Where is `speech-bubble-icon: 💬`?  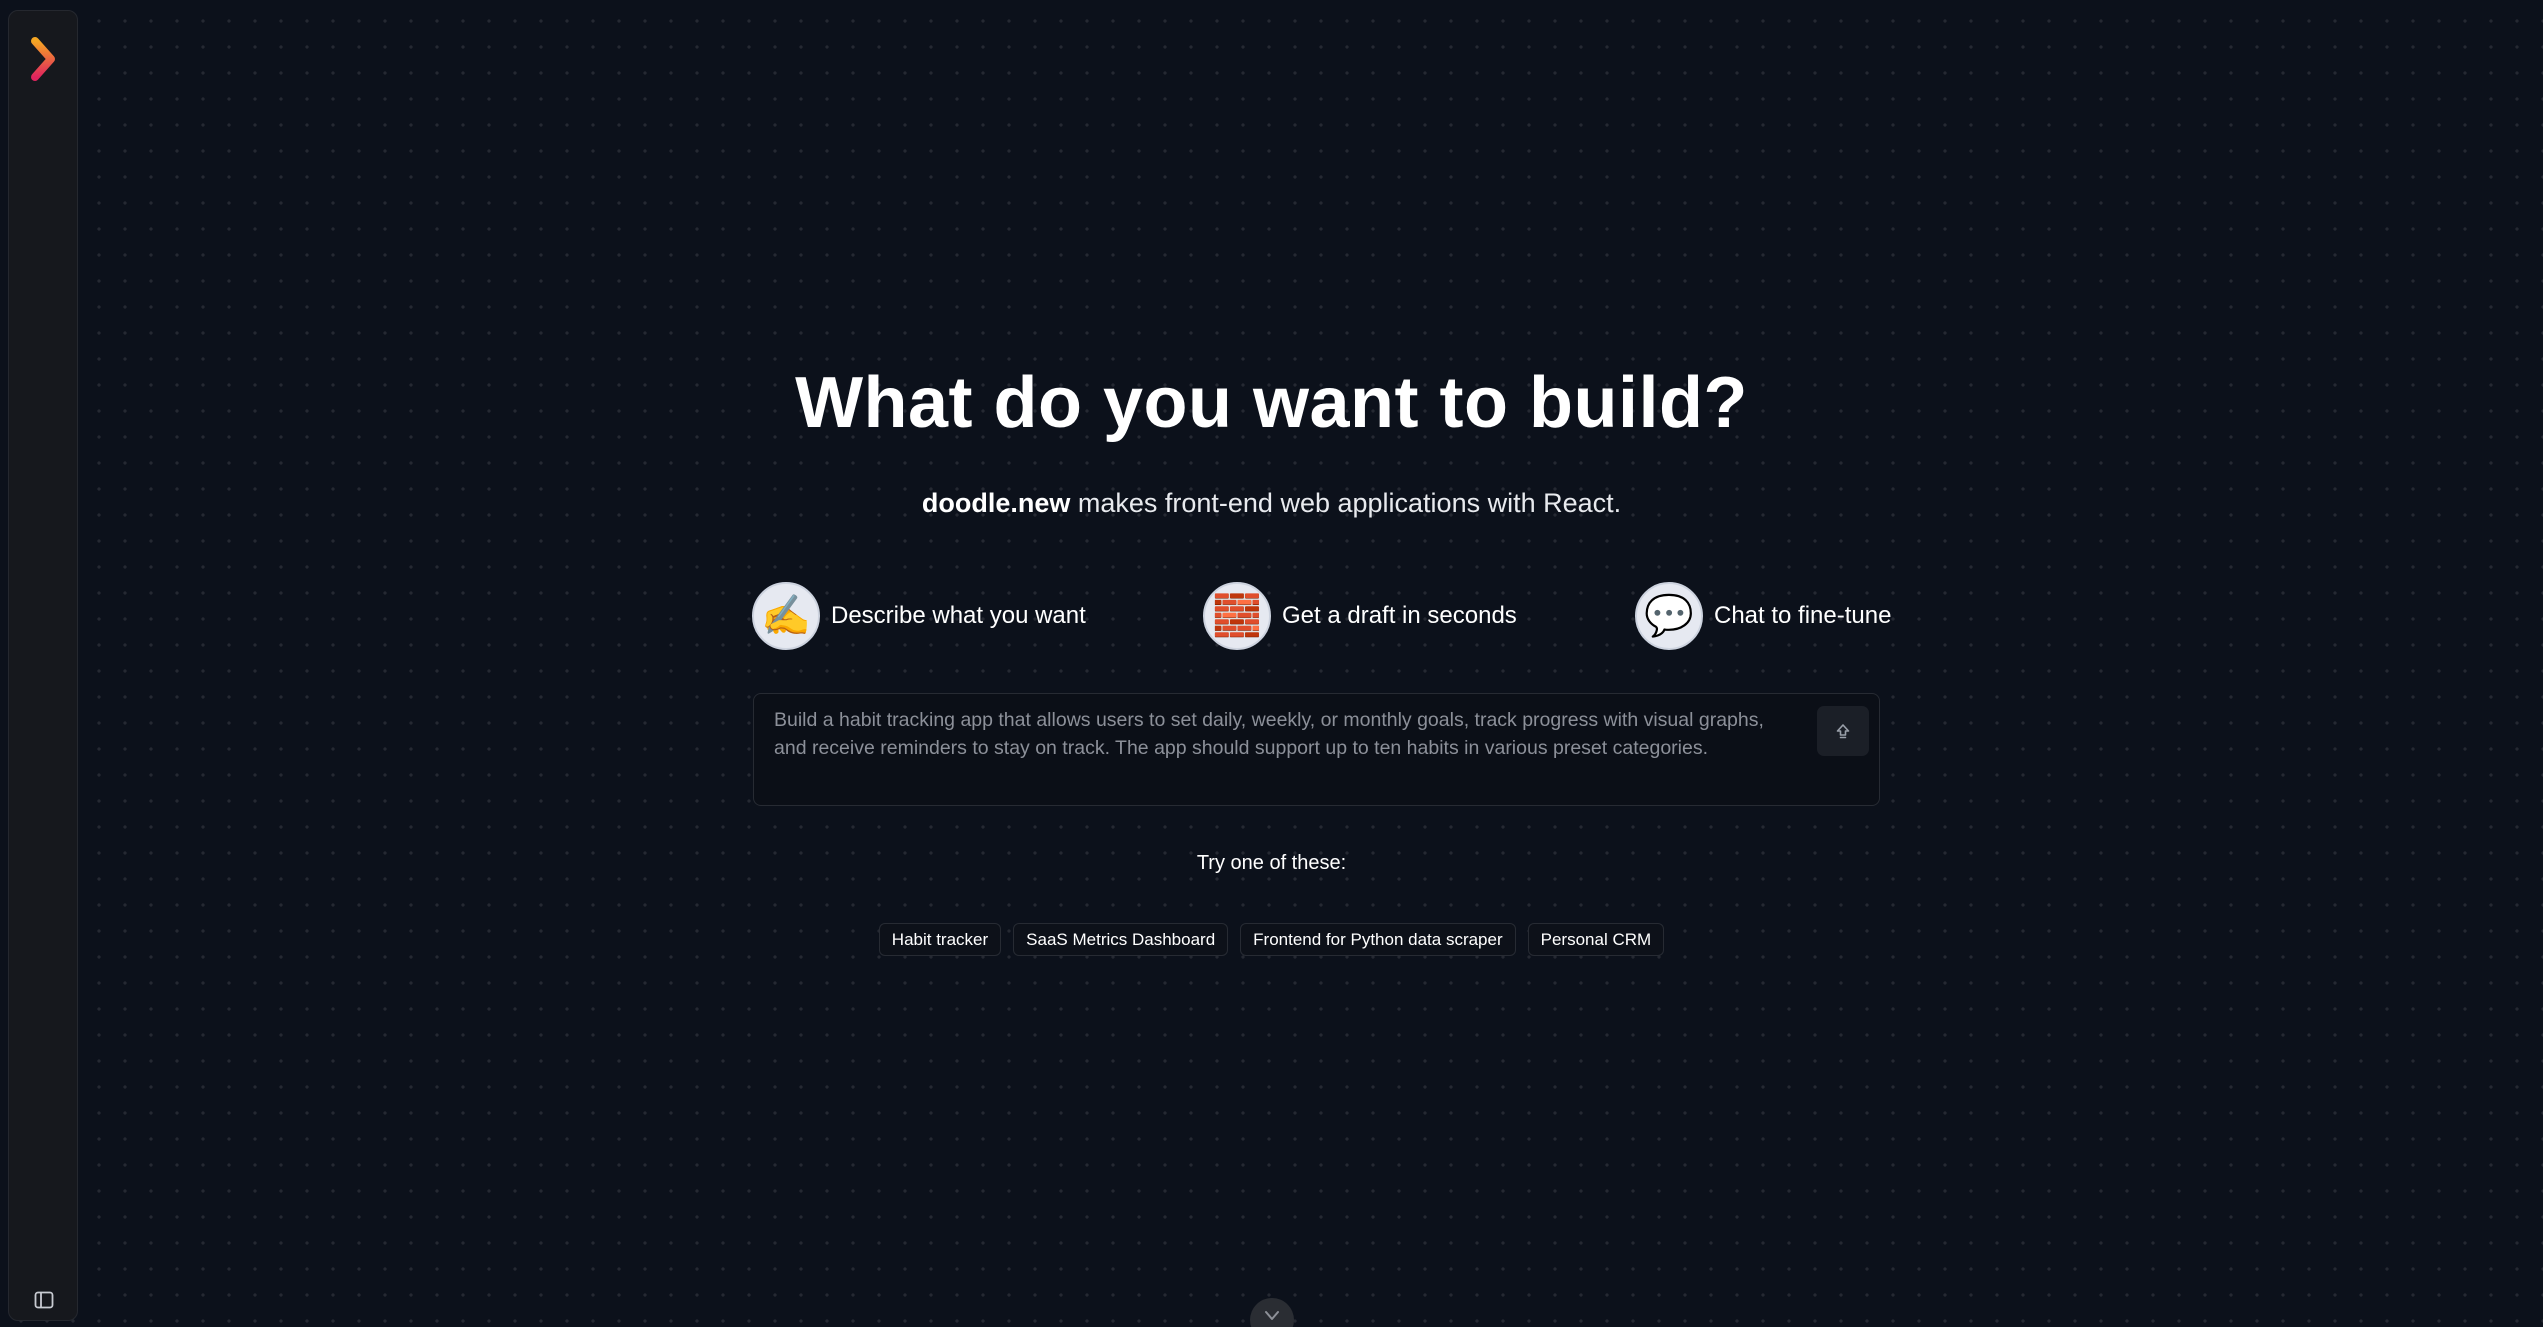 speech-bubble-icon: 💬 is located at coordinates (1669, 616).